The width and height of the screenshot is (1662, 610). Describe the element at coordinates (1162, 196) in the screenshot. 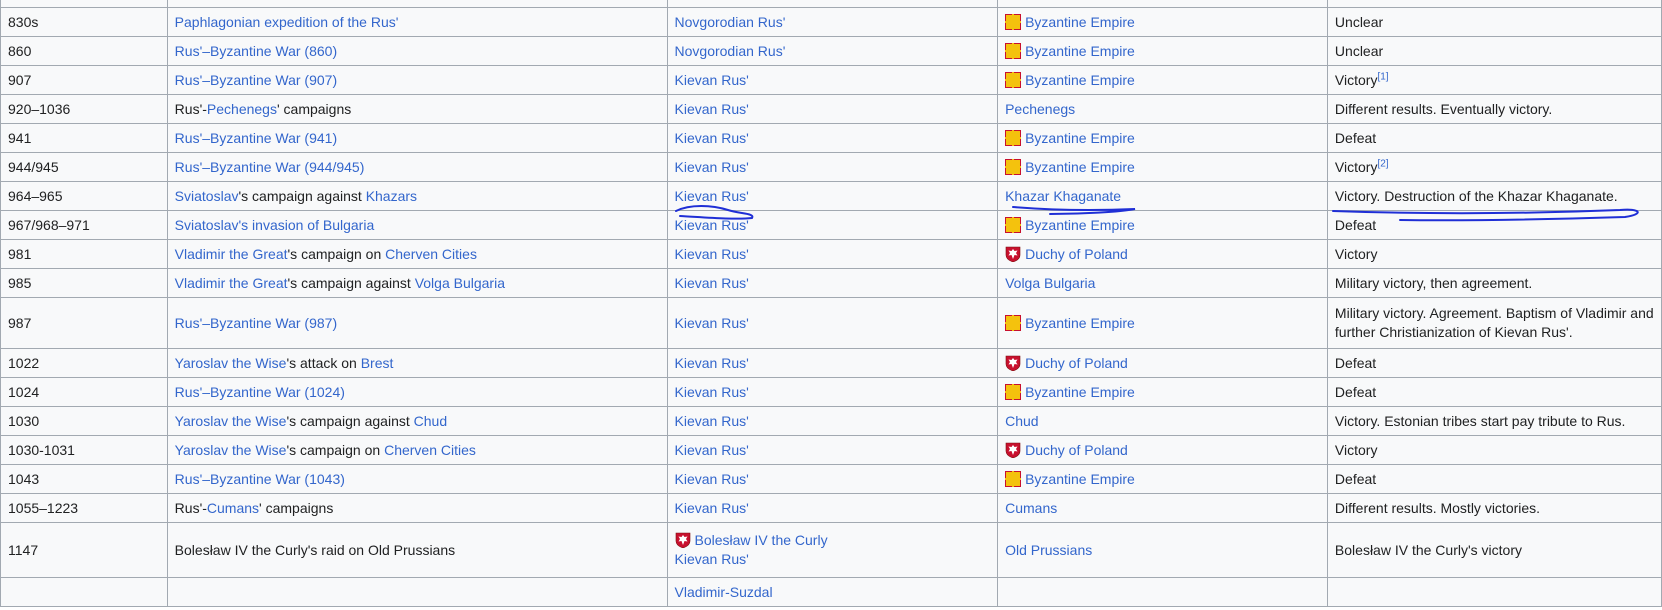

I see `opponent-cell: Khazar Khaganate` at that location.